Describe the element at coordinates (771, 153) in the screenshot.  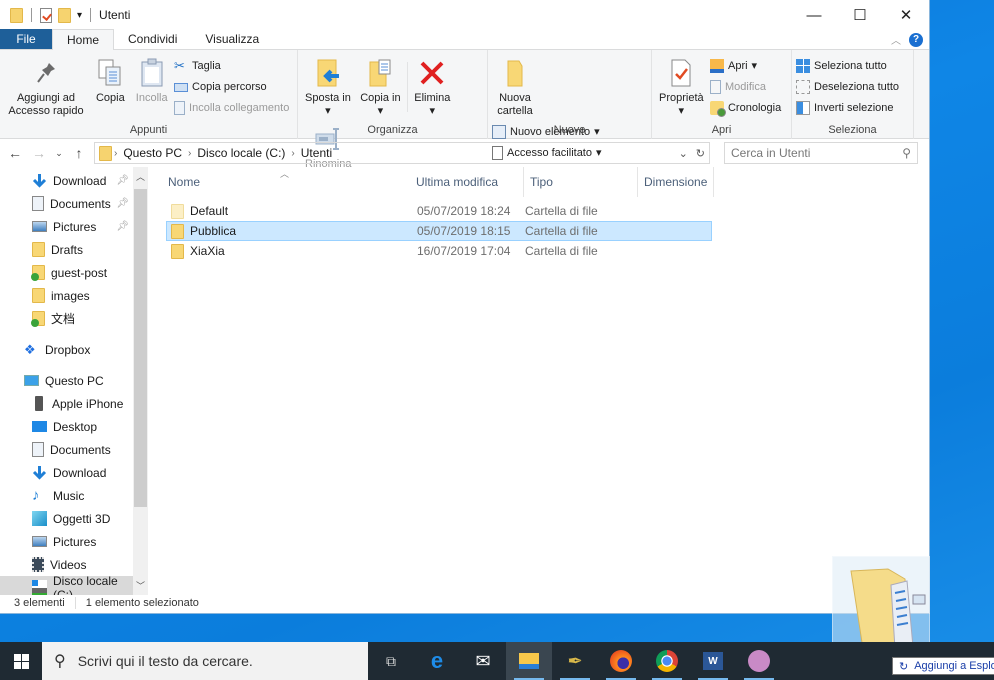
I see `search-placeholder: Cerca in Utenti` at that location.